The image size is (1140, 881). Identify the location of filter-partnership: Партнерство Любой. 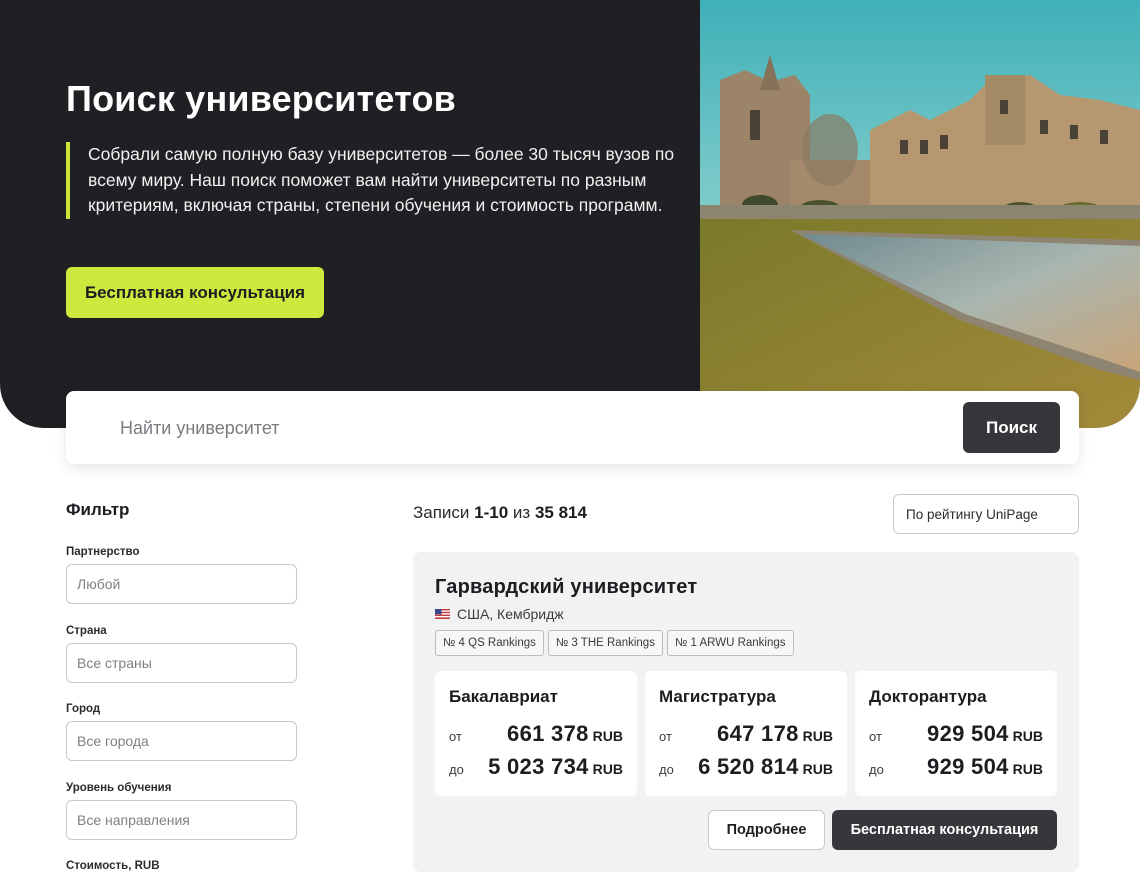
(181, 575).